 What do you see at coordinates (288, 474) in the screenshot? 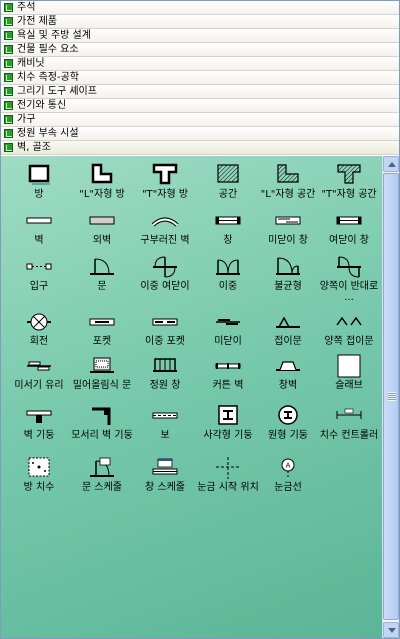
I see `shape-grid-line: A 눈금선` at bounding box center [288, 474].